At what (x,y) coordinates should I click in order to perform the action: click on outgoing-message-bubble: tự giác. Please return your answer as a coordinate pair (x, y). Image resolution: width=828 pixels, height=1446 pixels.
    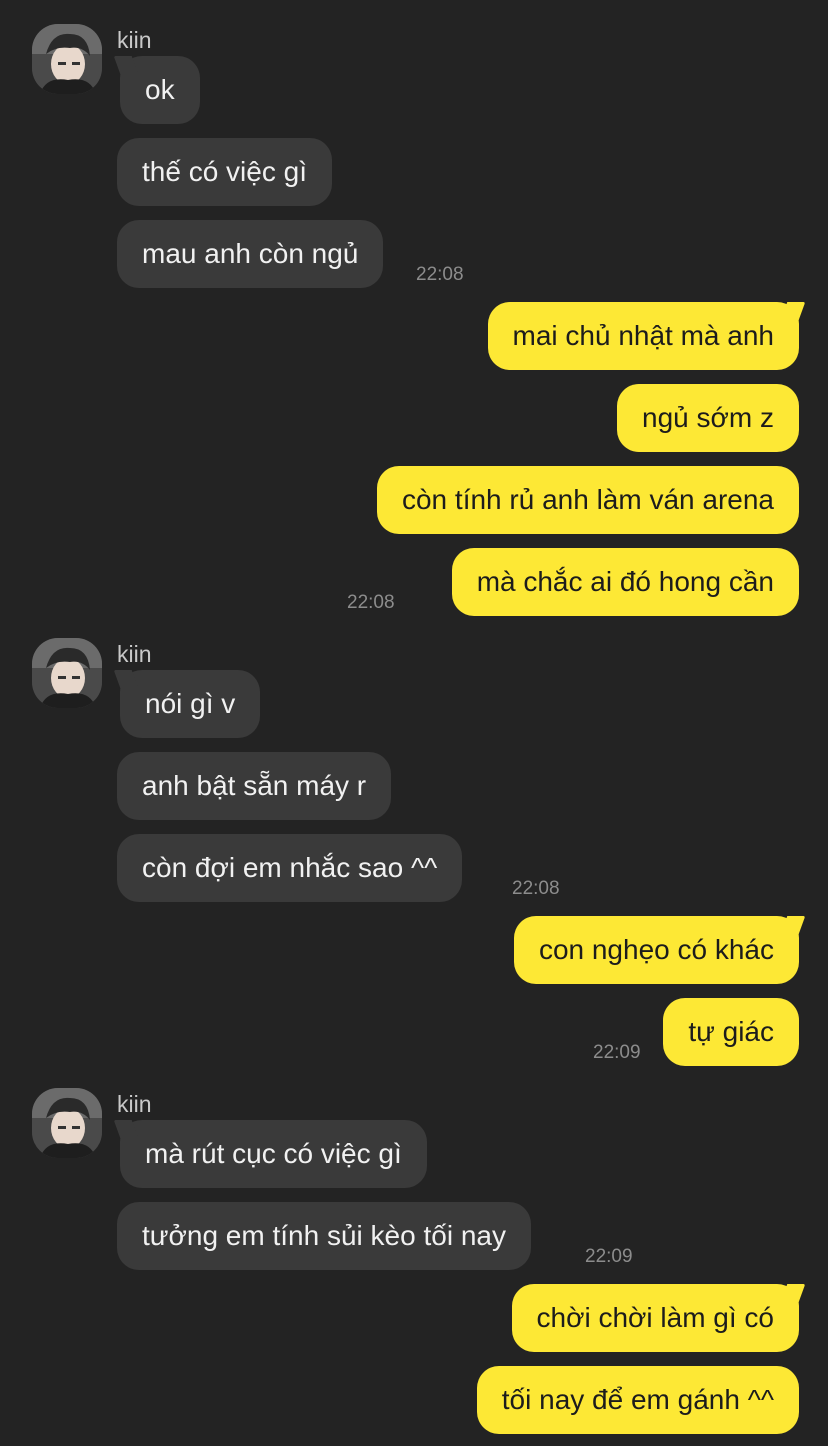
    Looking at the image, I should click on (731, 1032).